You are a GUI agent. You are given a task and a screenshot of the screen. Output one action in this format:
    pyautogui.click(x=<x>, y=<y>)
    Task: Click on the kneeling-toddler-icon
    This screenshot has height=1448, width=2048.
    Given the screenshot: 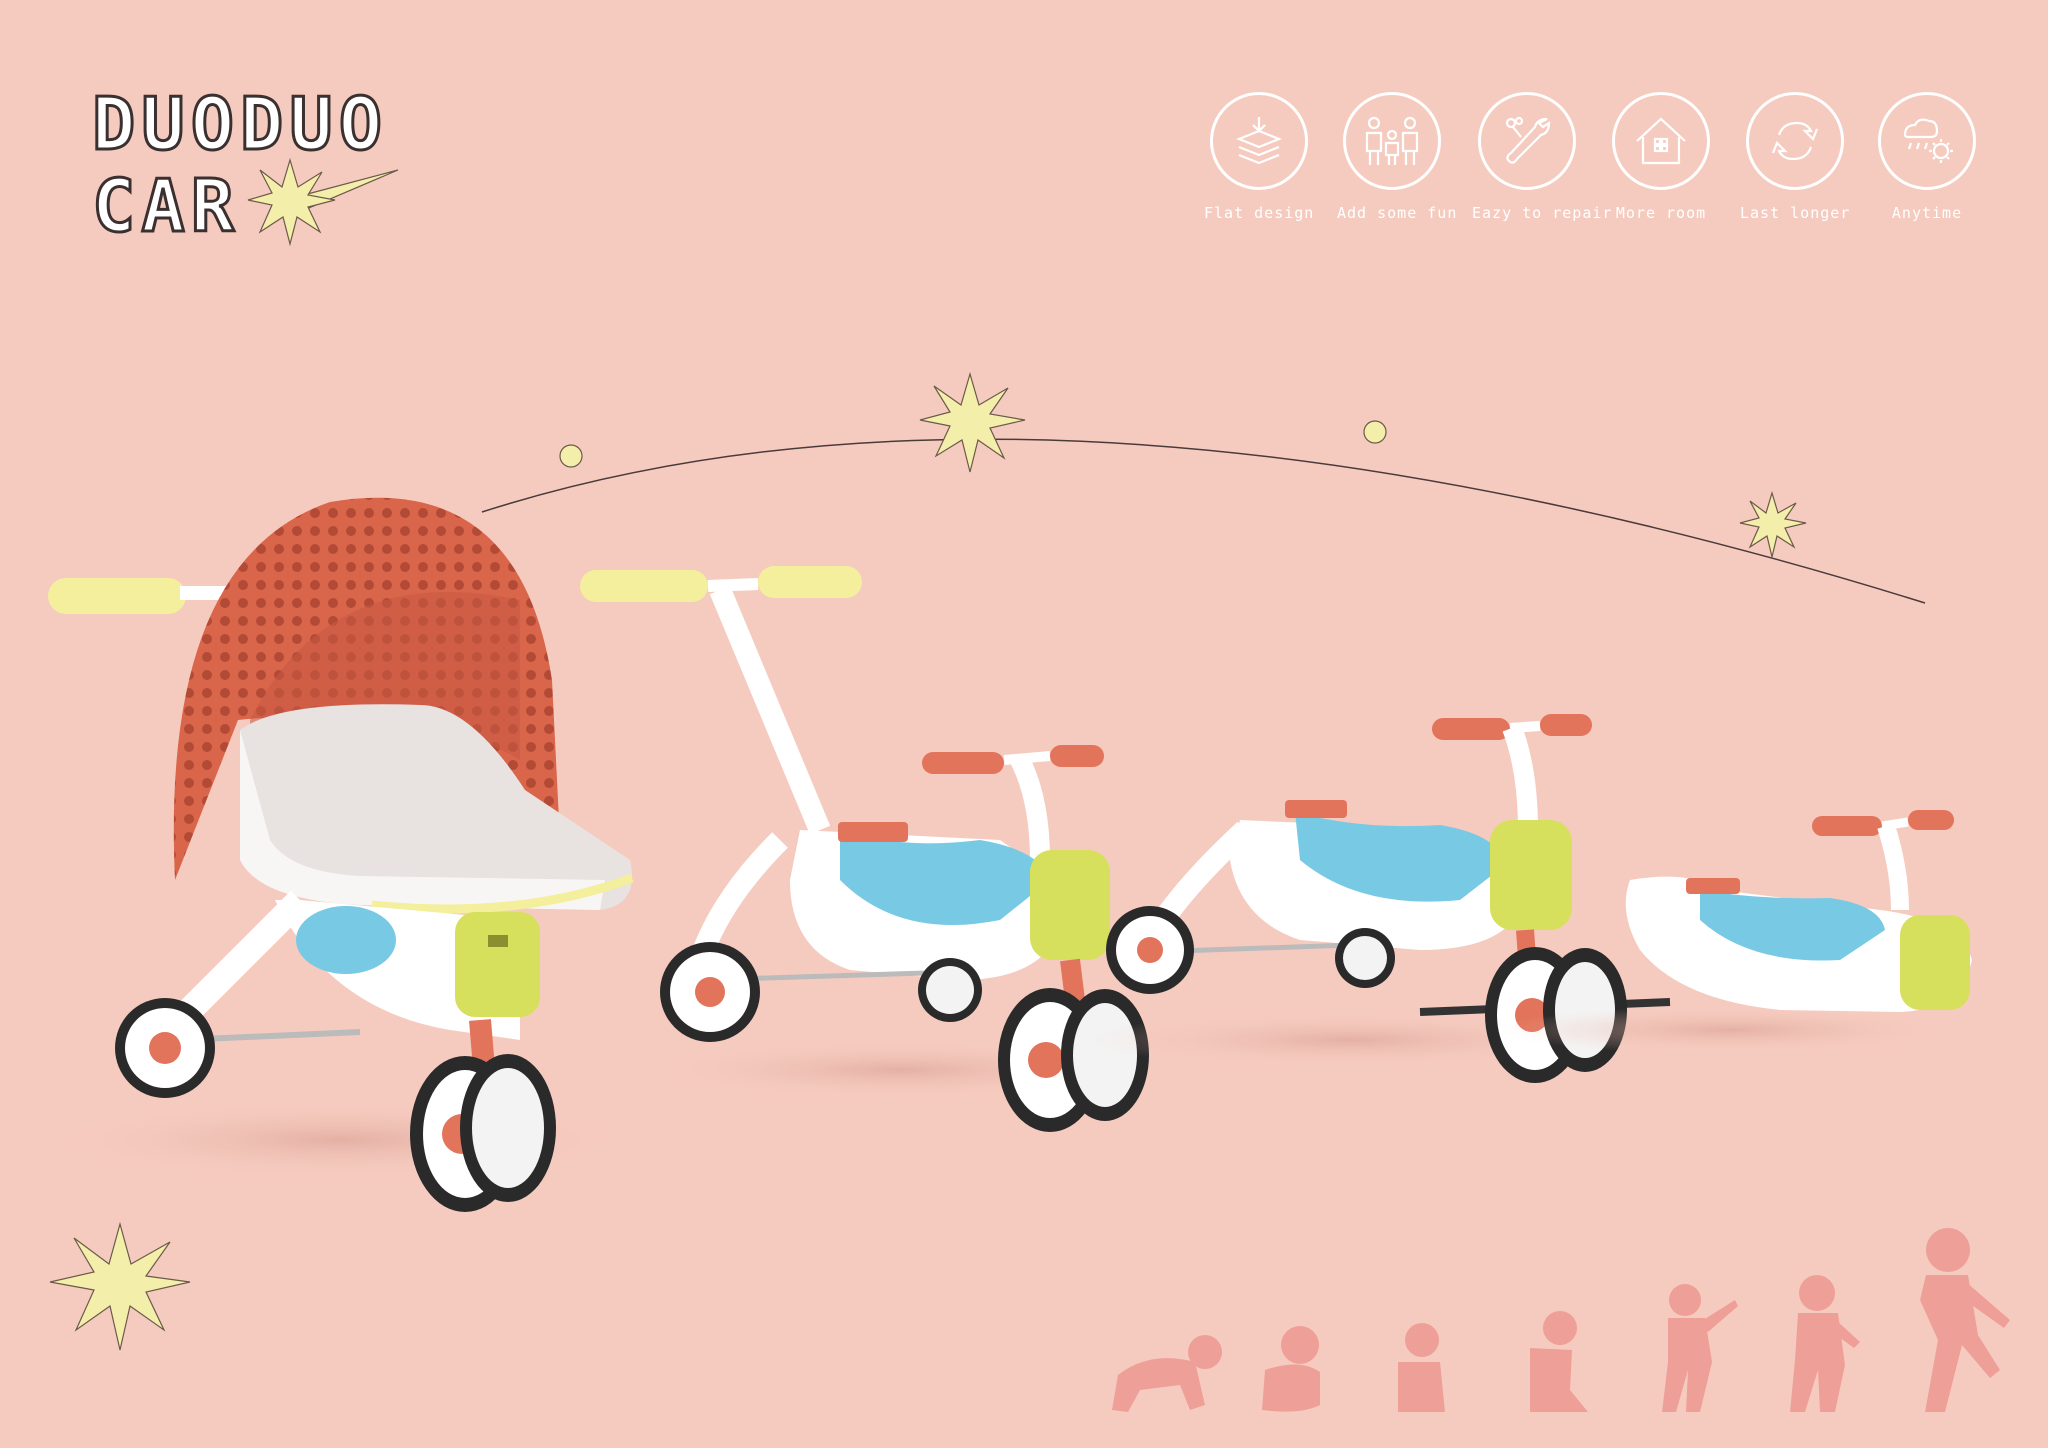 What is the action you would take?
    pyautogui.click(x=1559, y=1361)
    